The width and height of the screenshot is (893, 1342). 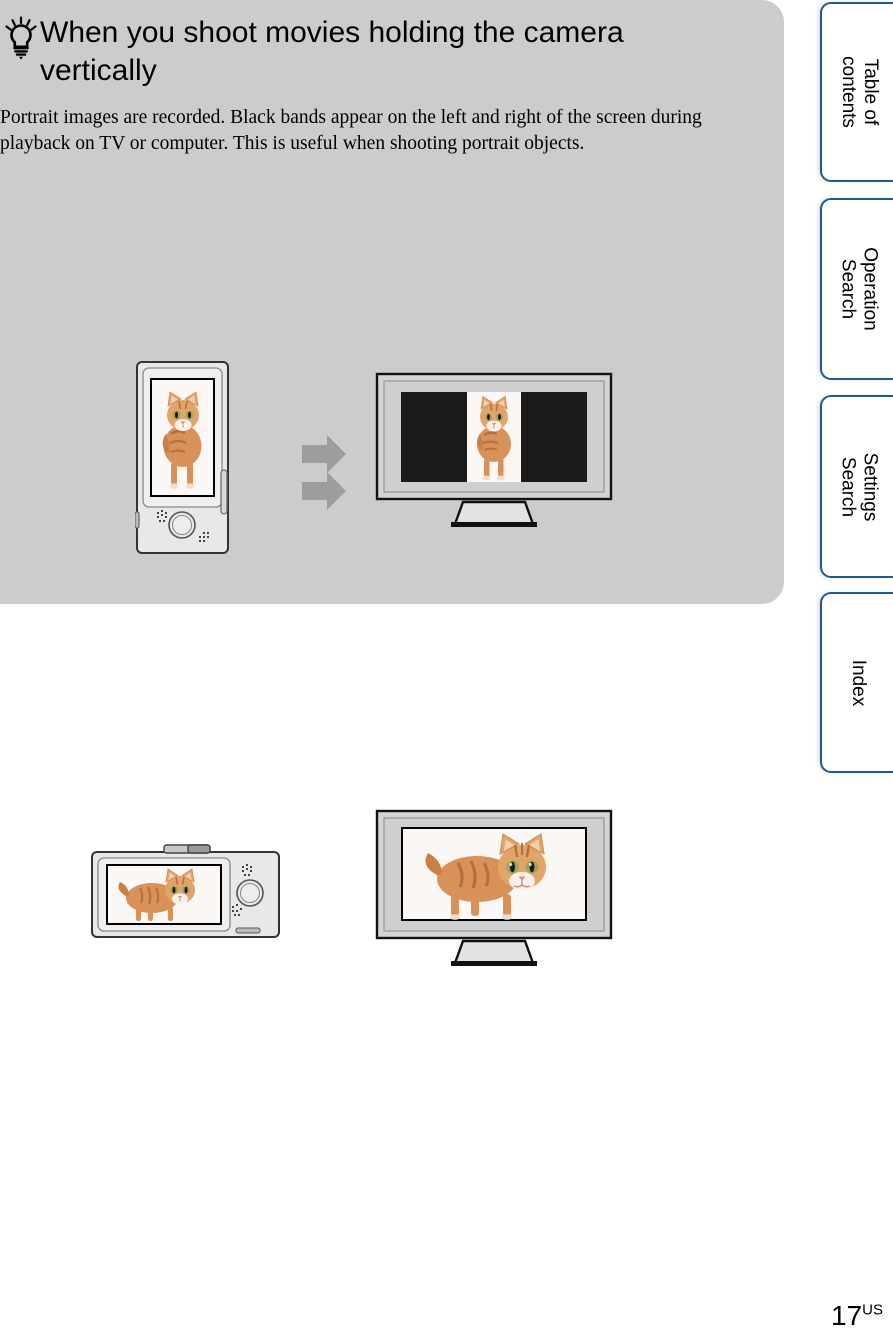 I want to click on sidebar-tab-settings-search: Settings Search, so click(x=856, y=486).